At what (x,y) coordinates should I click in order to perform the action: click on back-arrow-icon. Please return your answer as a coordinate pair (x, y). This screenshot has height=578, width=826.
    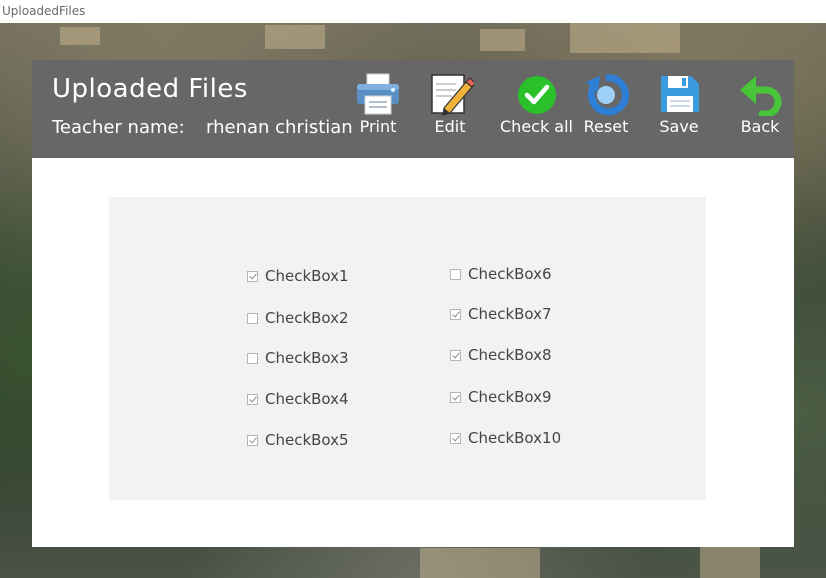
    Looking at the image, I should click on (760, 94).